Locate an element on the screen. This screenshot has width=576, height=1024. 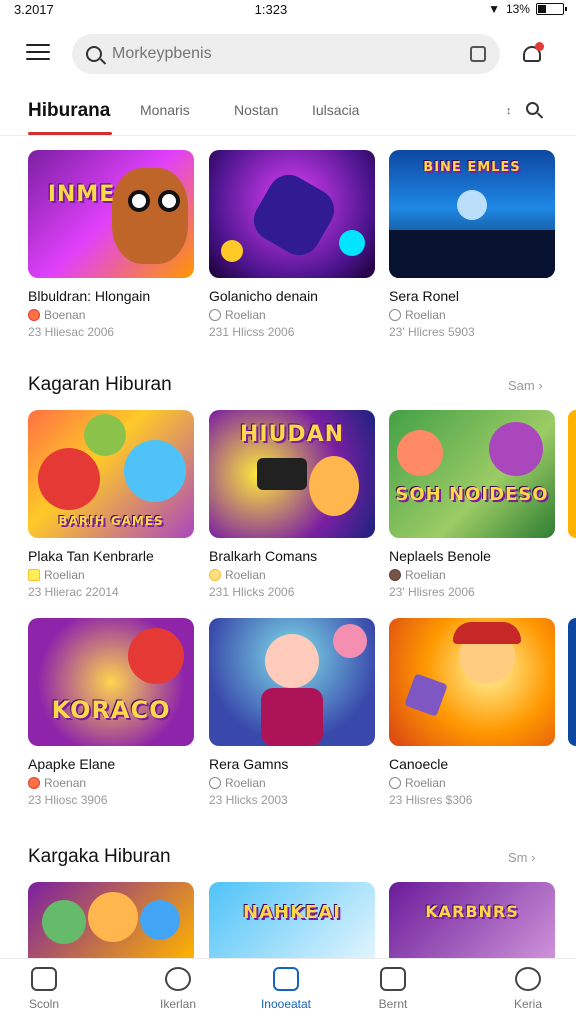
card-meta: 23' Hlisres 2006 is located at coordinates (432, 592).